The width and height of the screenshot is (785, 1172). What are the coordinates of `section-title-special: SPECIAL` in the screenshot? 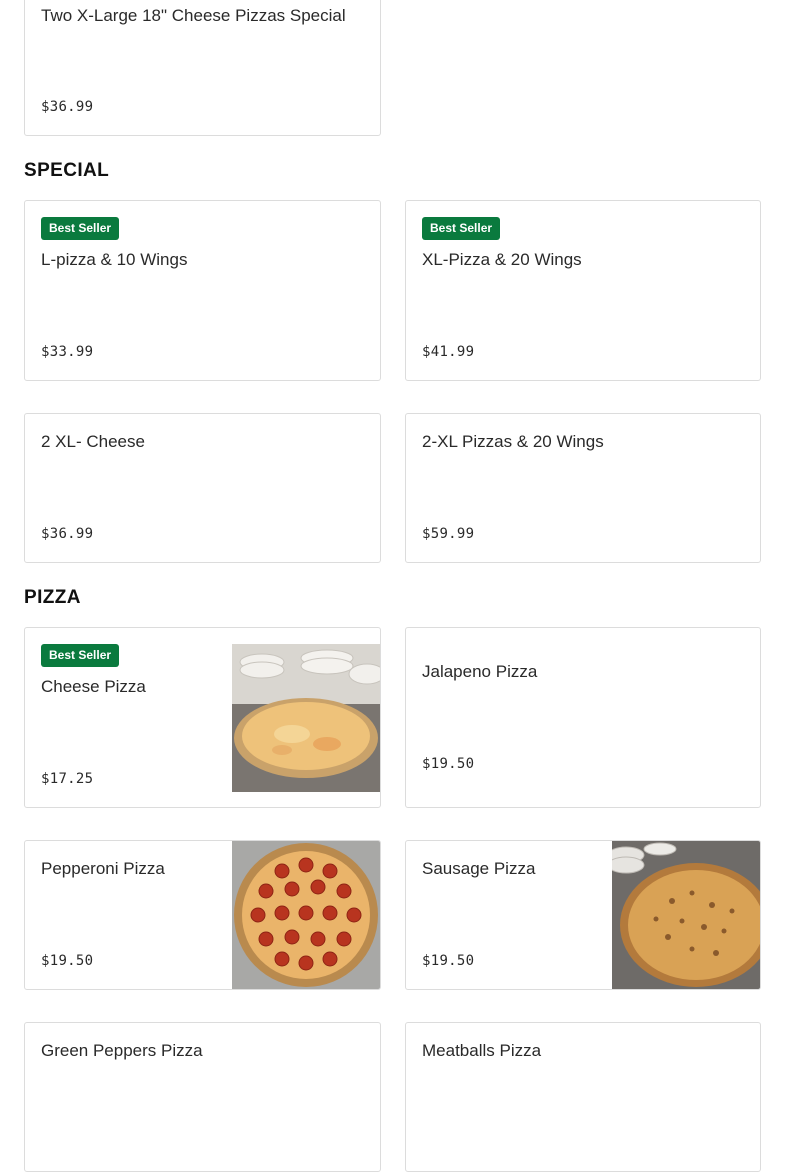 It's located at (67, 170).